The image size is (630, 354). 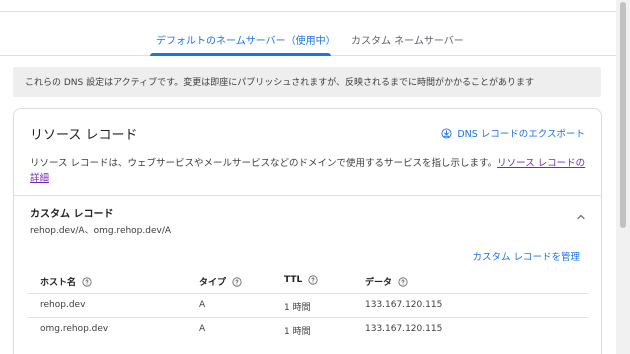 I want to click on scrollbar-thumb, so click(x=623, y=115).